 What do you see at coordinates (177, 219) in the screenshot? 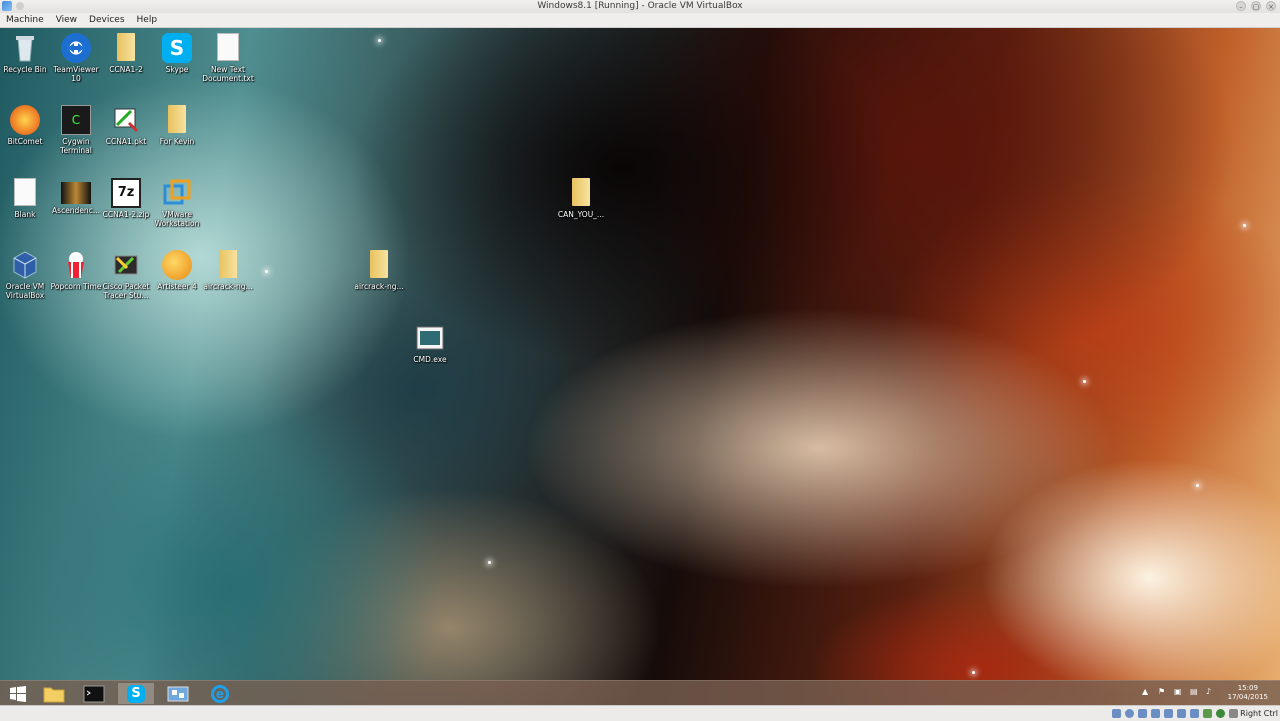
I see `desktop-icon-label: VMware Workstation` at bounding box center [177, 219].